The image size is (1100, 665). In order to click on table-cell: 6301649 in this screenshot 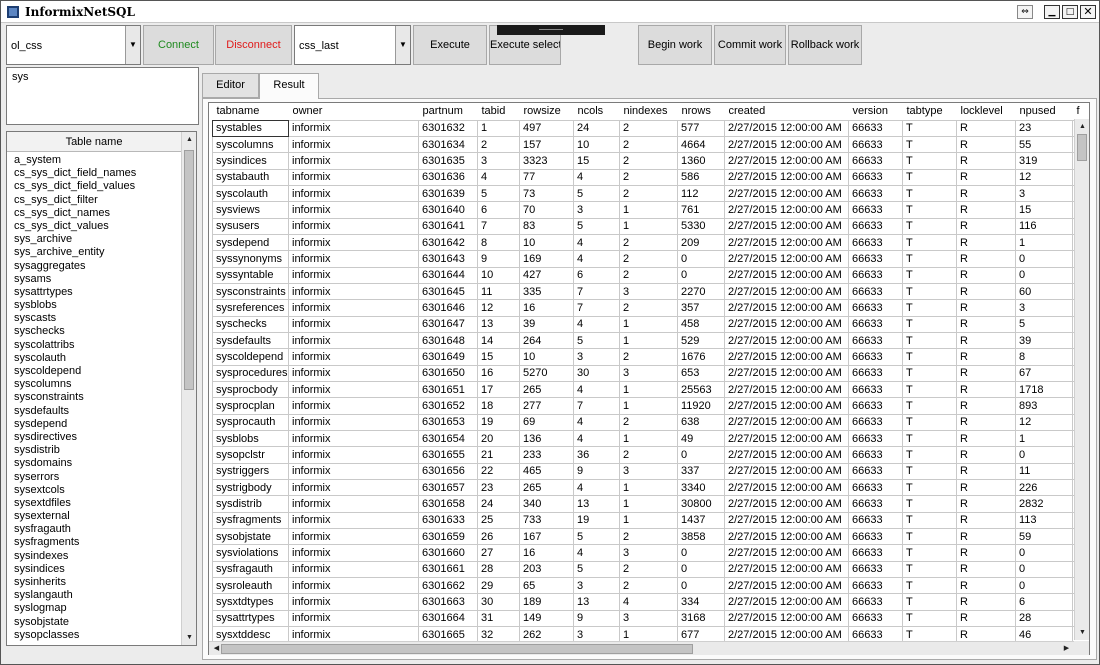, I will do `click(448, 357)`.